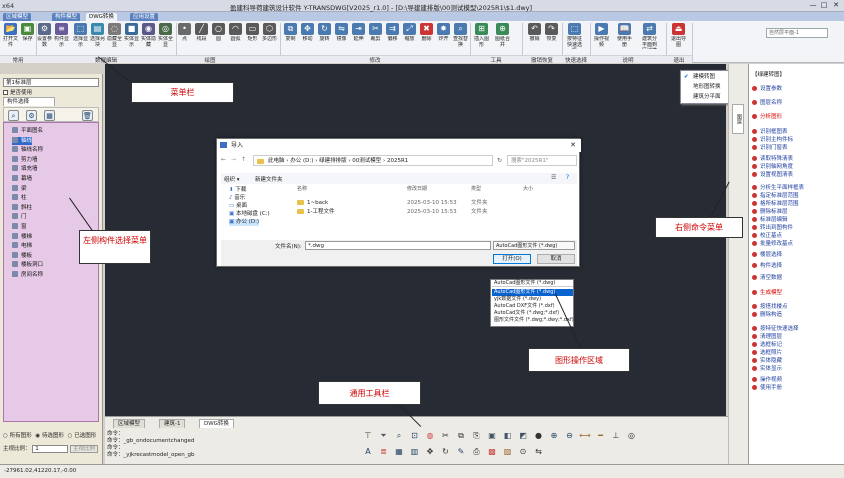 The image size is (844, 478). I want to click on ribbon-button-find: ⌕ 查找替换, so click(460, 35).